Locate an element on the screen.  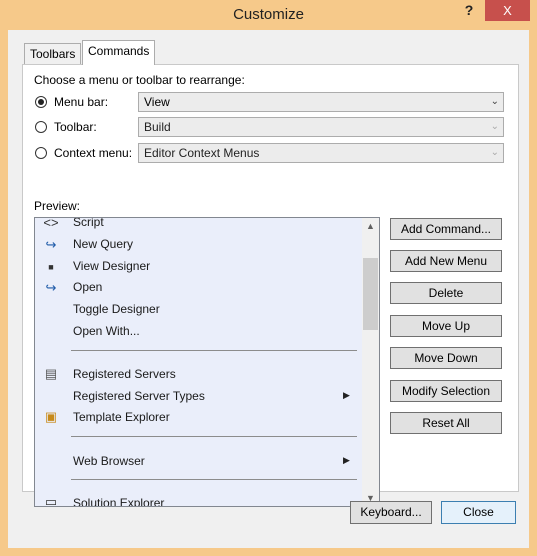
toolbar-select: Build ⌄ is located at coordinates (321, 127).